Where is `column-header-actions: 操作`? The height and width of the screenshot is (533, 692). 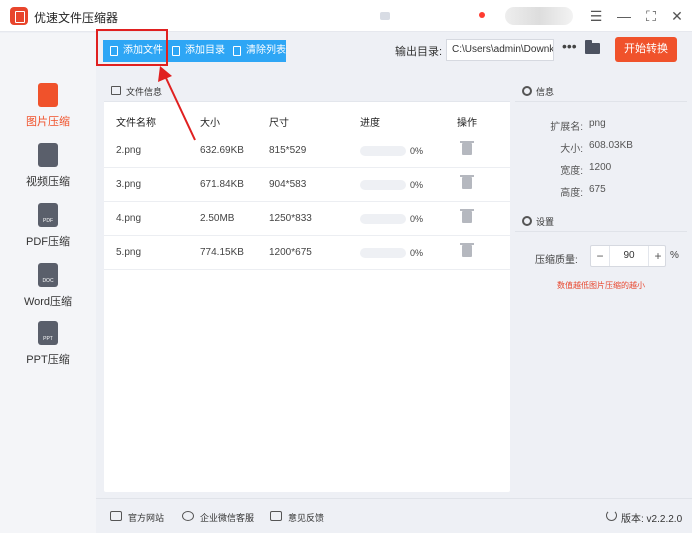
column-header-actions: 操作 is located at coordinates (467, 123).